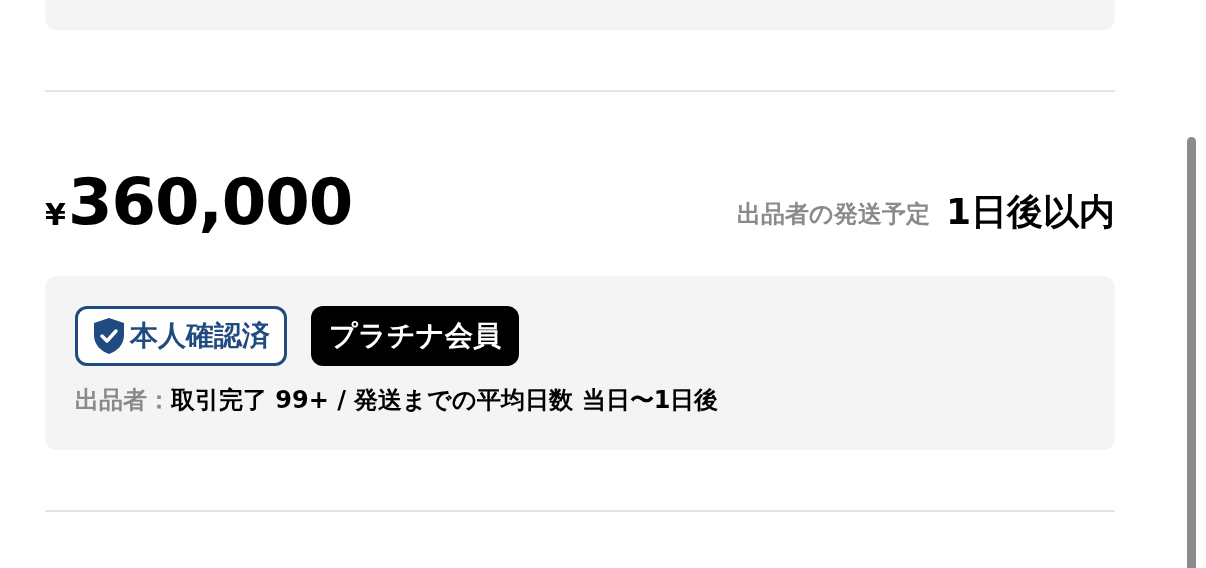 This screenshot has height=568, width=1206. Describe the element at coordinates (109, 336) in the screenshot. I see `shield-check-icon` at that location.